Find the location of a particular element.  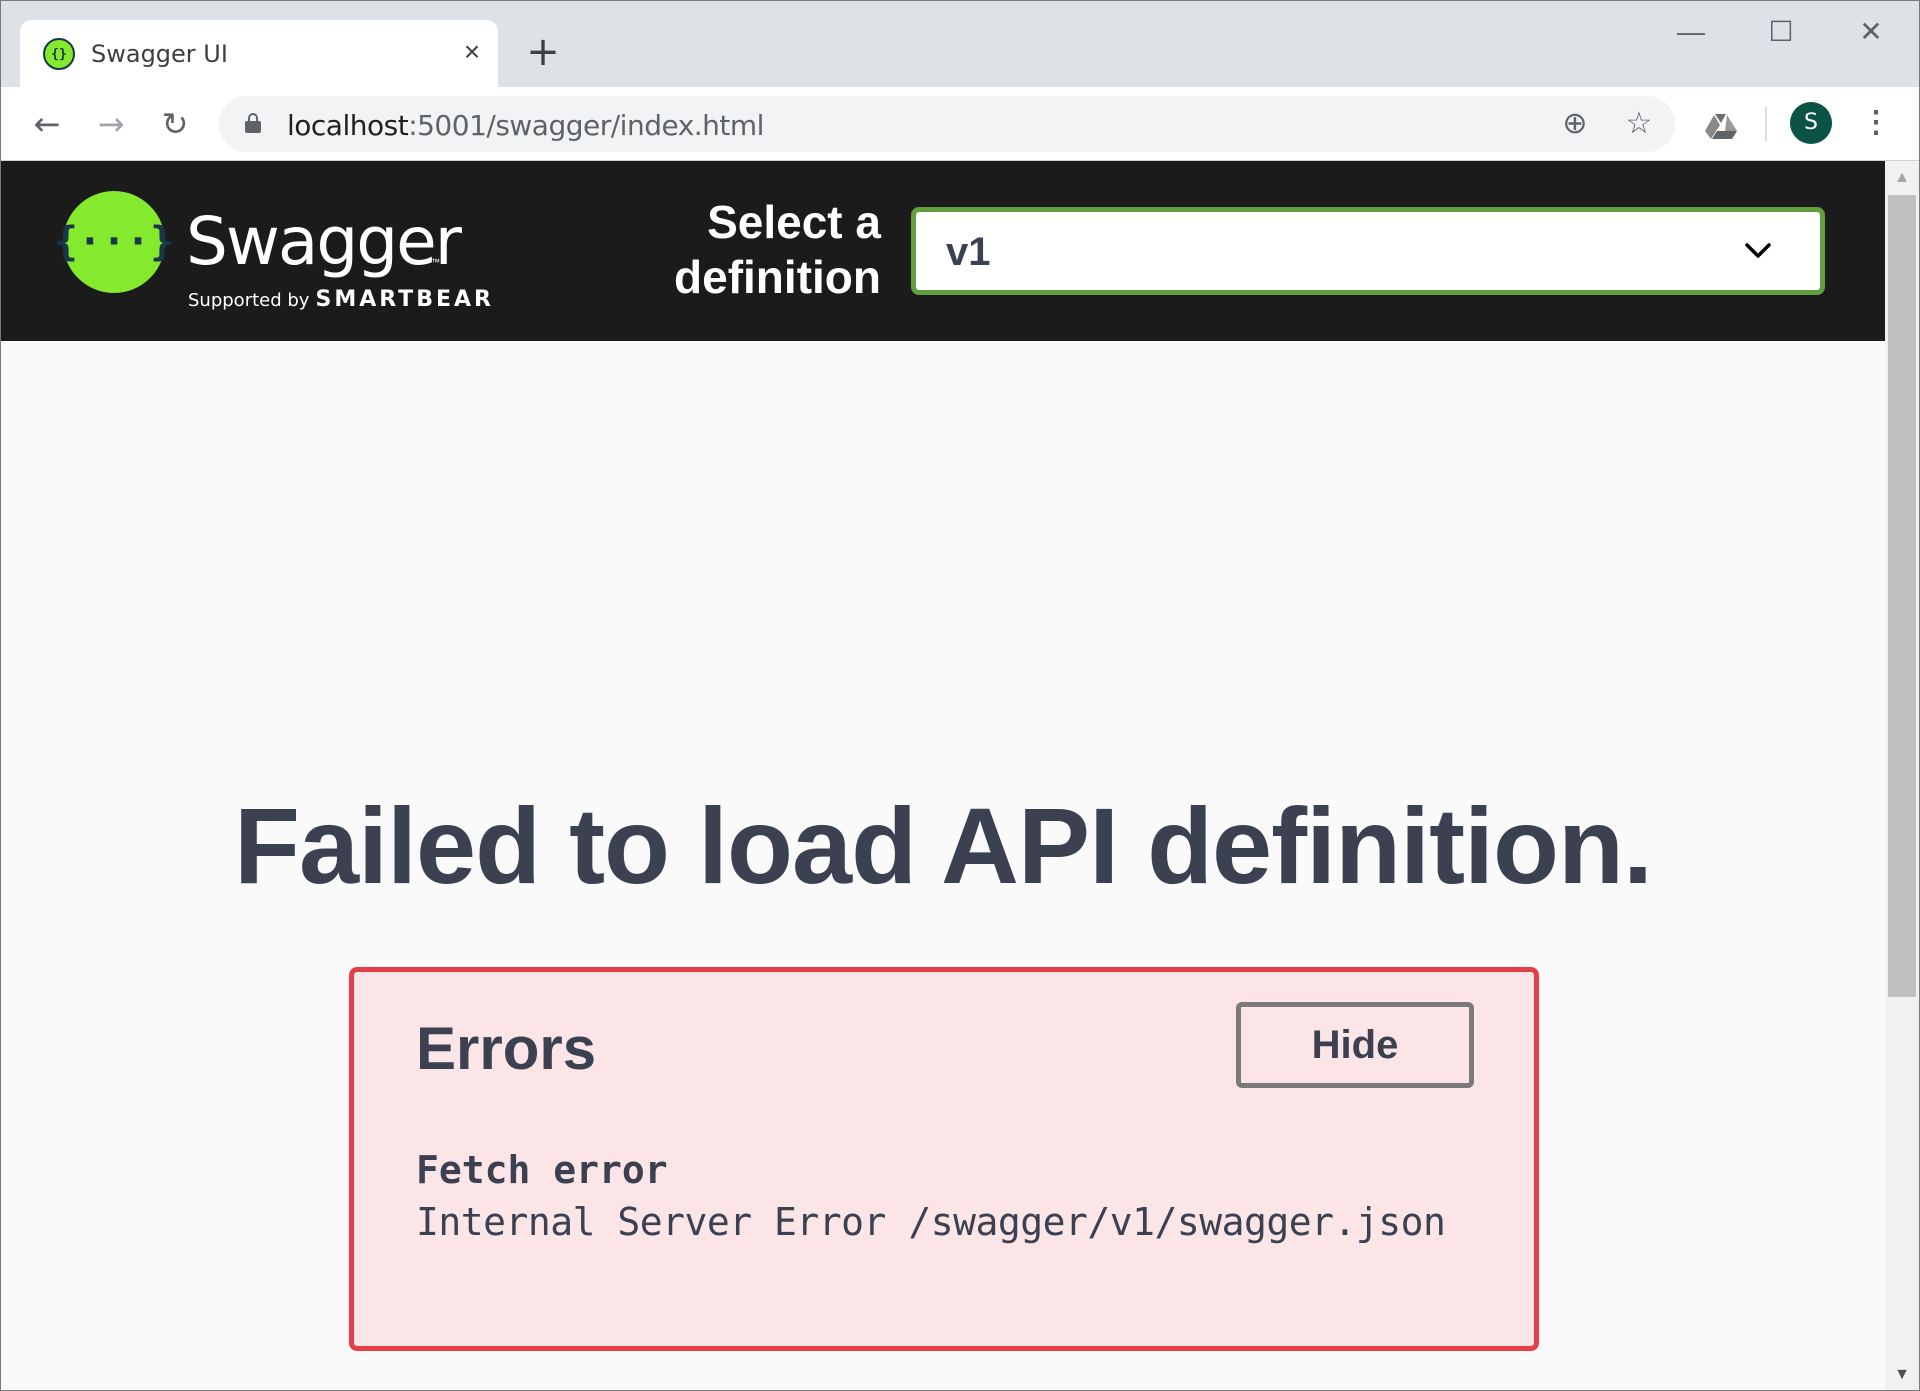

google-drive-icon is located at coordinates (1721, 126).